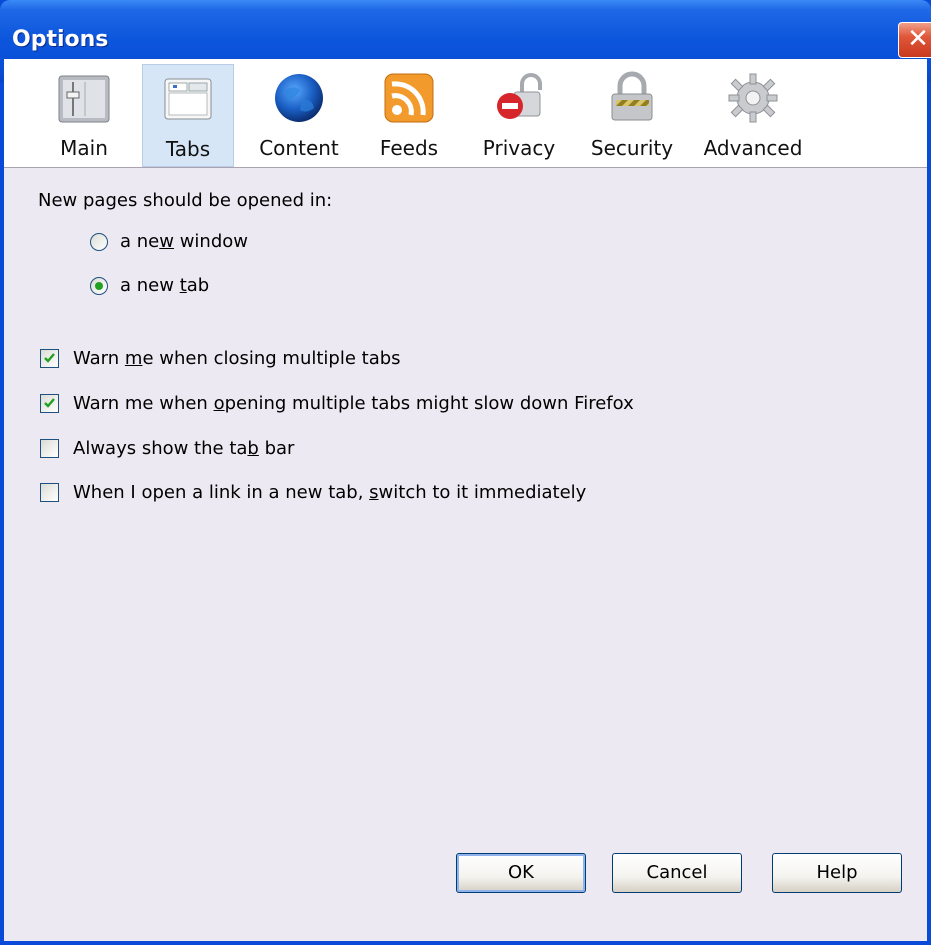 The height and width of the screenshot is (945, 931). What do you see at coordinates (632, 96) in the screenshot?
I see `security-padlock-icon` at bounding box center [632, 96].